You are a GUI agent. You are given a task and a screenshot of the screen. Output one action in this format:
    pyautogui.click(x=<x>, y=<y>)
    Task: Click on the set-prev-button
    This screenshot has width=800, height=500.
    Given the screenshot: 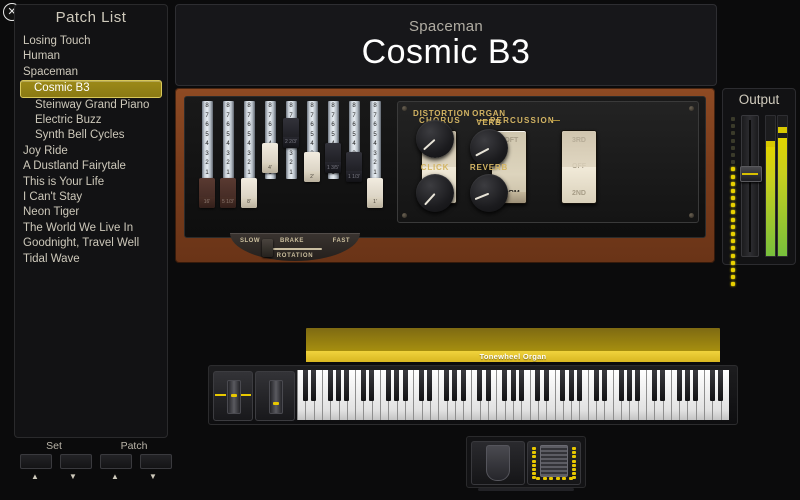 What is the action you would take?
    pyautogui.click(x=36, y=461)
    